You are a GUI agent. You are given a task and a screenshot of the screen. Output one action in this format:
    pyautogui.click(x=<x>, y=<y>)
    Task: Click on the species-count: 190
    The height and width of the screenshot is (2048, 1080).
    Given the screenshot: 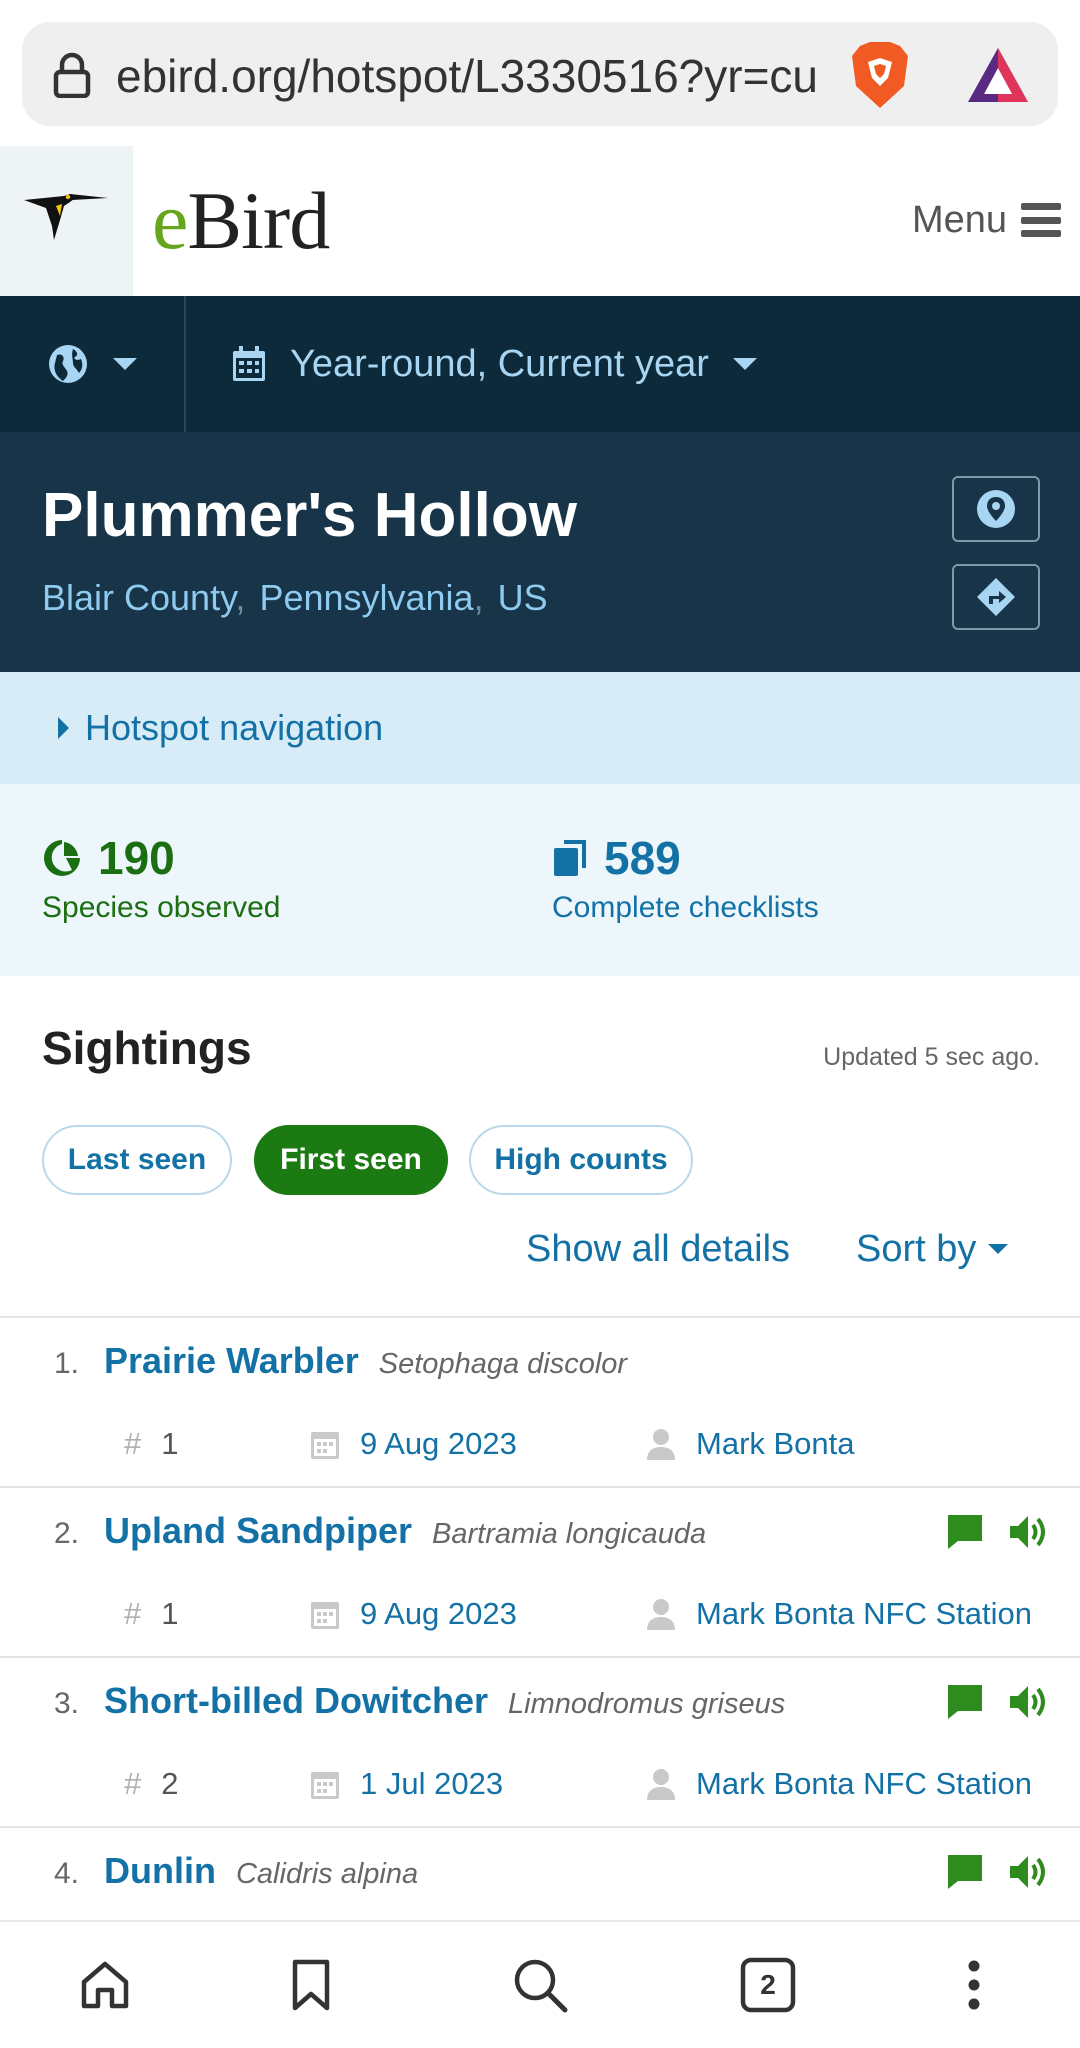 What is the action you would take?
    pyautogui.click(x=136, y=858)
    